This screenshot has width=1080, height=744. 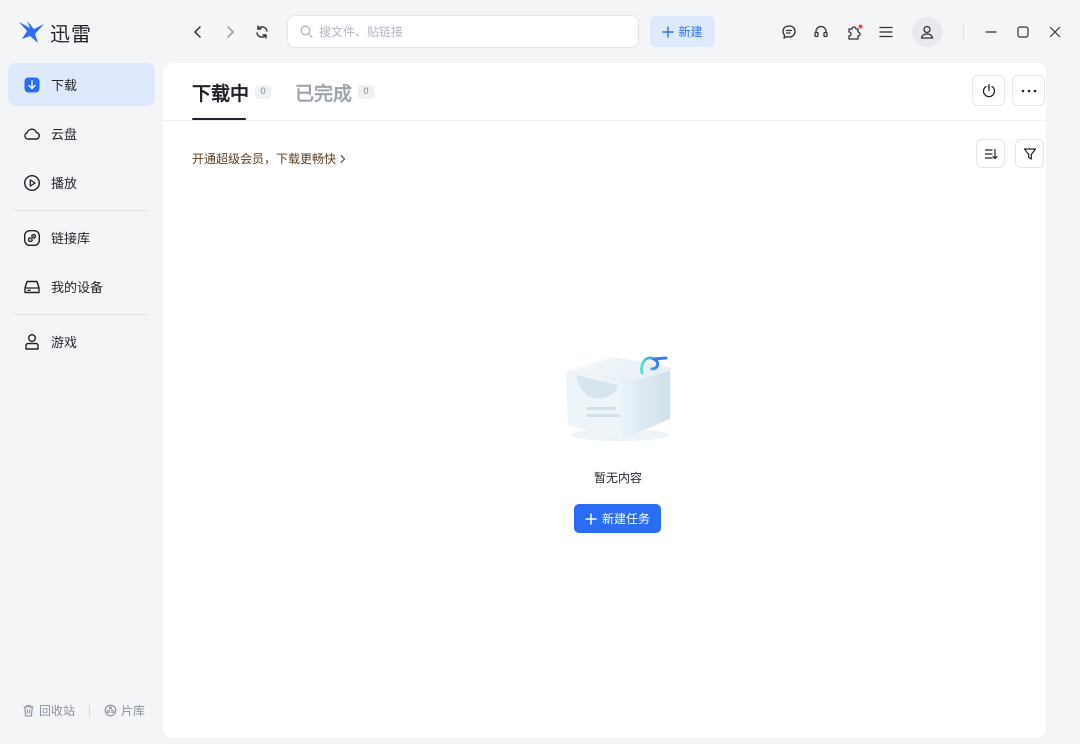 I want to click on film-reel-icon, so click(x=110, y=710).